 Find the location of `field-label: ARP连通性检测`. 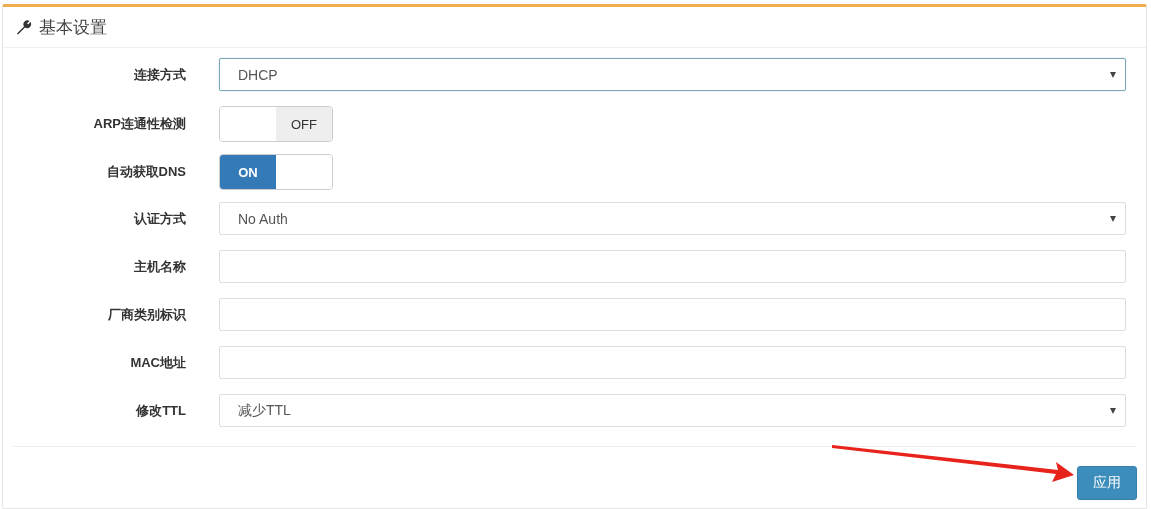

field-label: ARP连通性检测 is located at coordinates (139, 124).